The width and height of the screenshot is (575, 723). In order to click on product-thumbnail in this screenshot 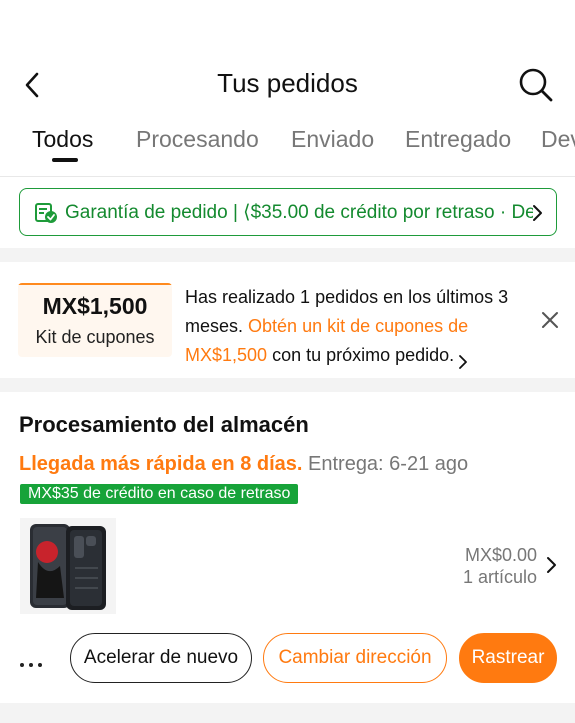, I will do `click(68, 566)`.